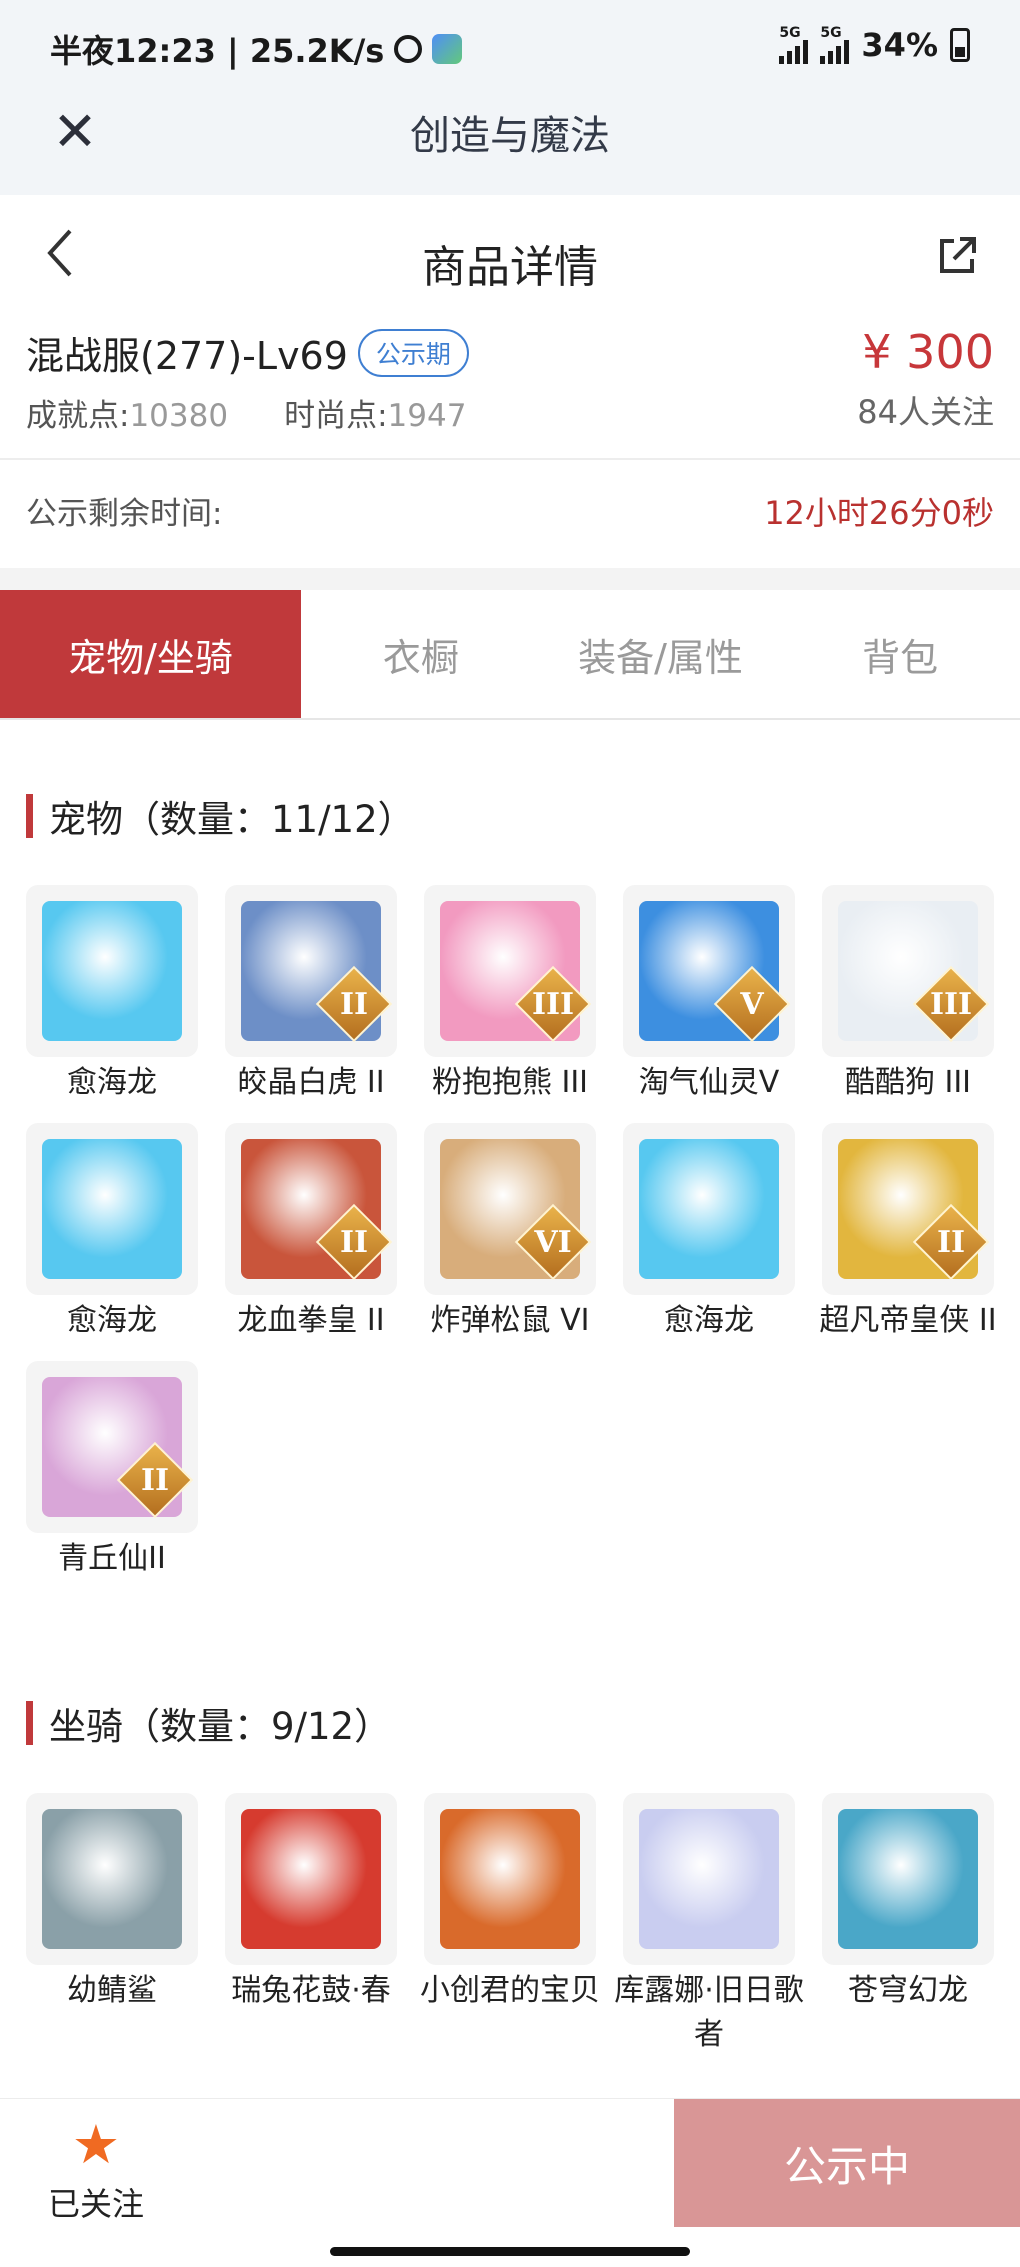 The height and width of the screenshot is (2267, 1020). What do you see at coordinates (847, 2163) in the screenshot?
I see `publicity-status-button: 公示中` at bounding box center [847, 2163].